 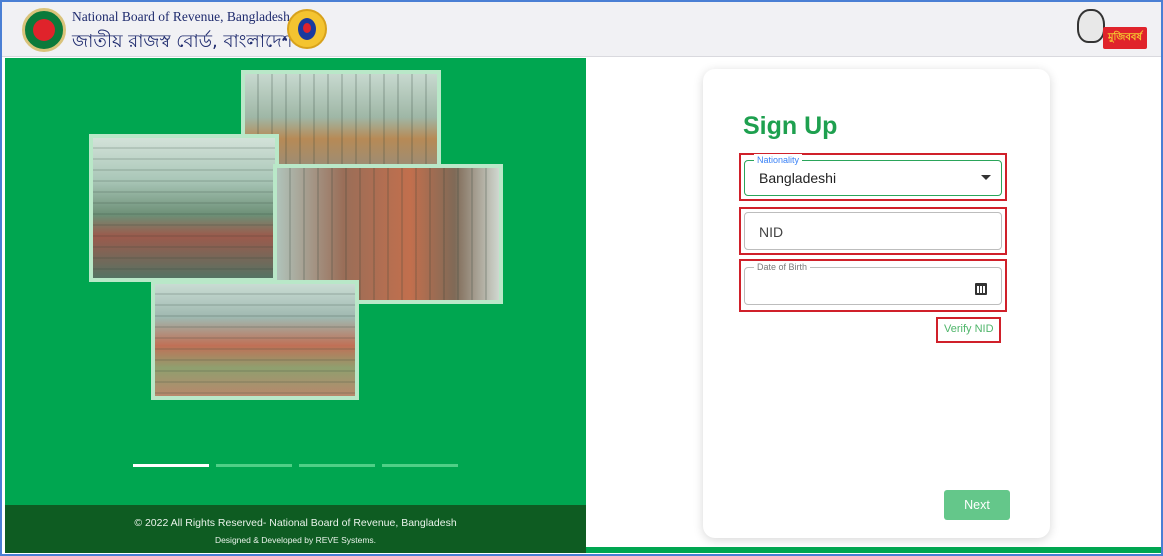 I want to click on nbr-logo-icon, so click(x=44, y=30).